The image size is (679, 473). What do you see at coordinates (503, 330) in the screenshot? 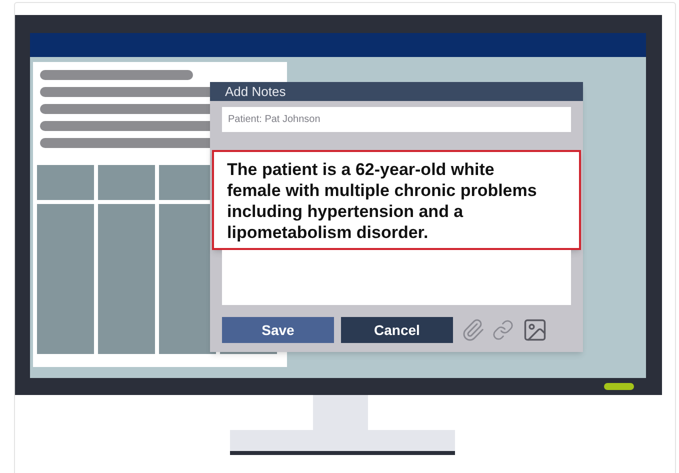
I see `link-icon` at bounding box center [503, 330].